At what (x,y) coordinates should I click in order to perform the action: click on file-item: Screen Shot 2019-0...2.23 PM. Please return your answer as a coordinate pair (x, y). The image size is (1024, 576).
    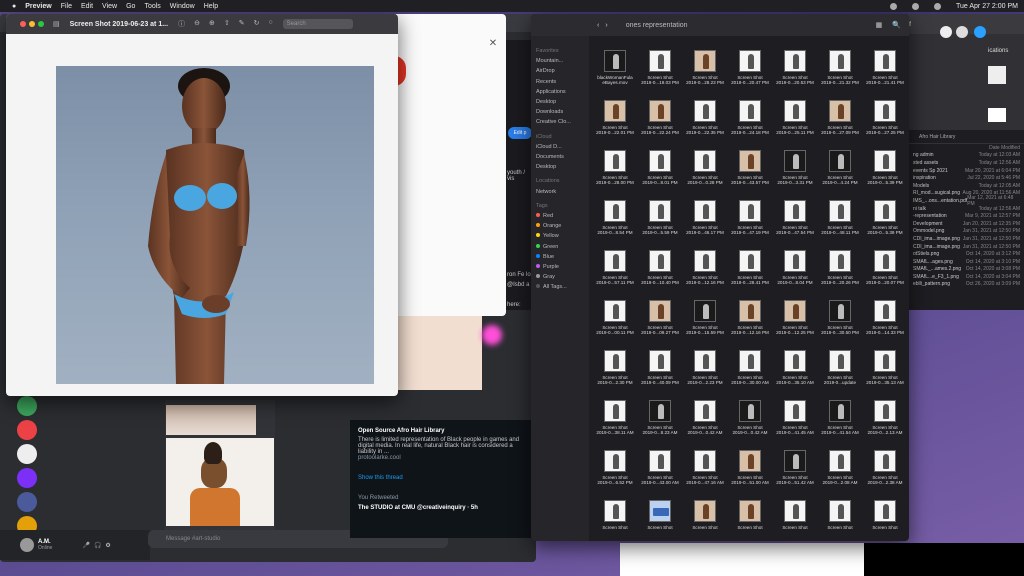
    Looking at the image, I should click on (705, 375).